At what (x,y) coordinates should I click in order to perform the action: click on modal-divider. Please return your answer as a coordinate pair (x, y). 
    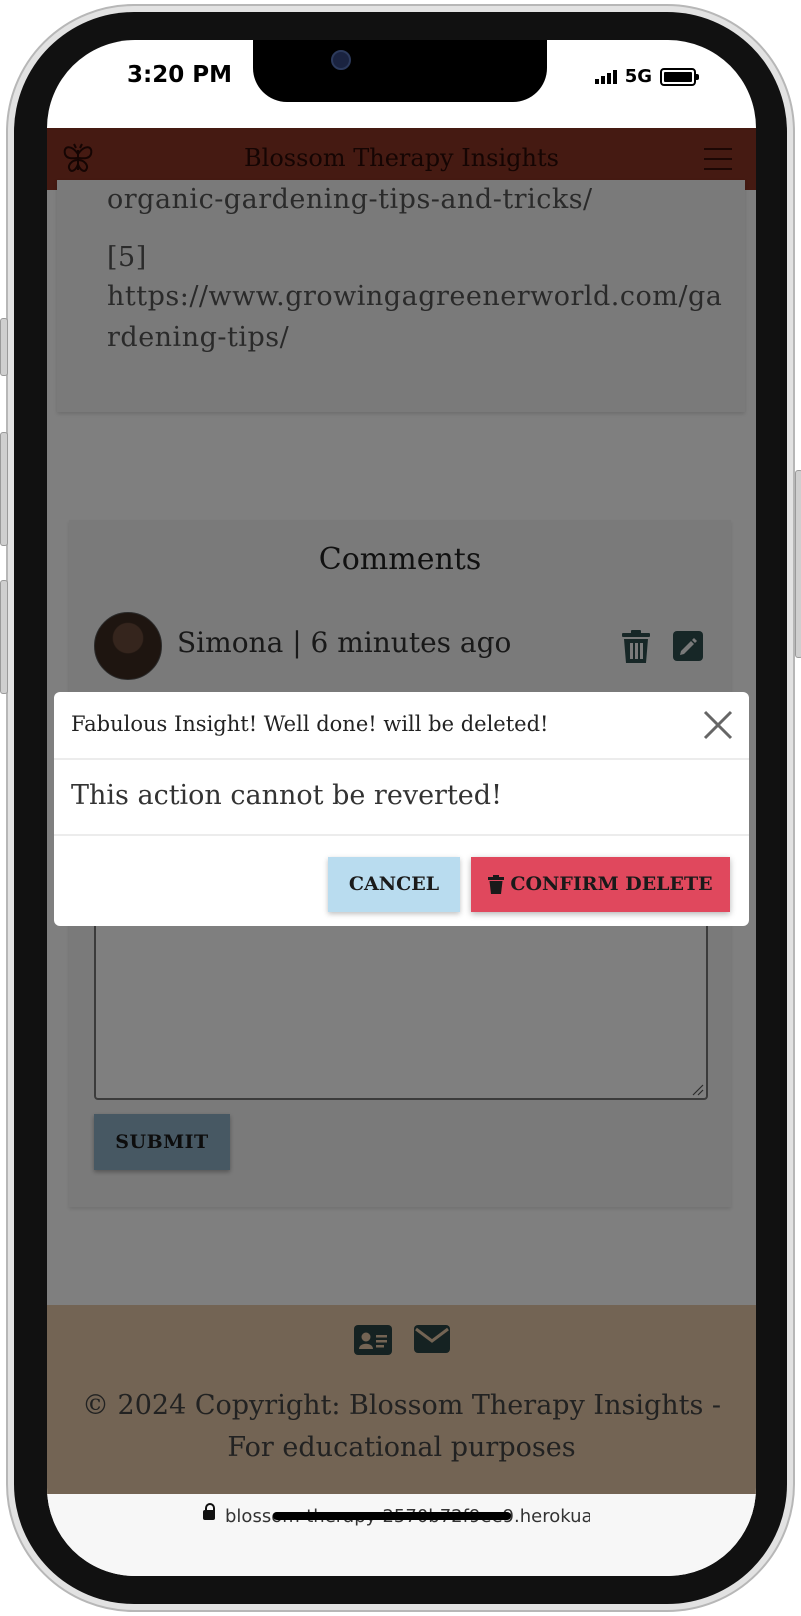
    Looking at the image, I should click on (401, 835).